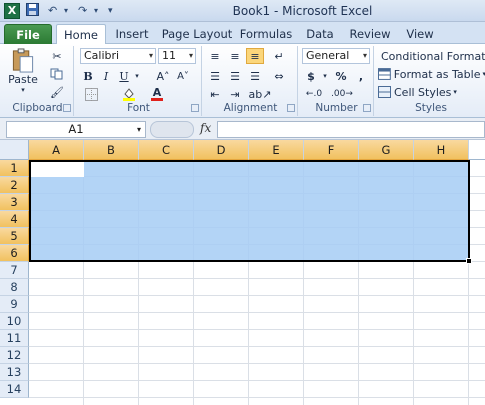 Image resolution: width=485 pixels, height=405 pixels. What do you see at coordinates (420, 34) in the screenshot?
I see `tab-view: View` at bounding box center [420, 34].